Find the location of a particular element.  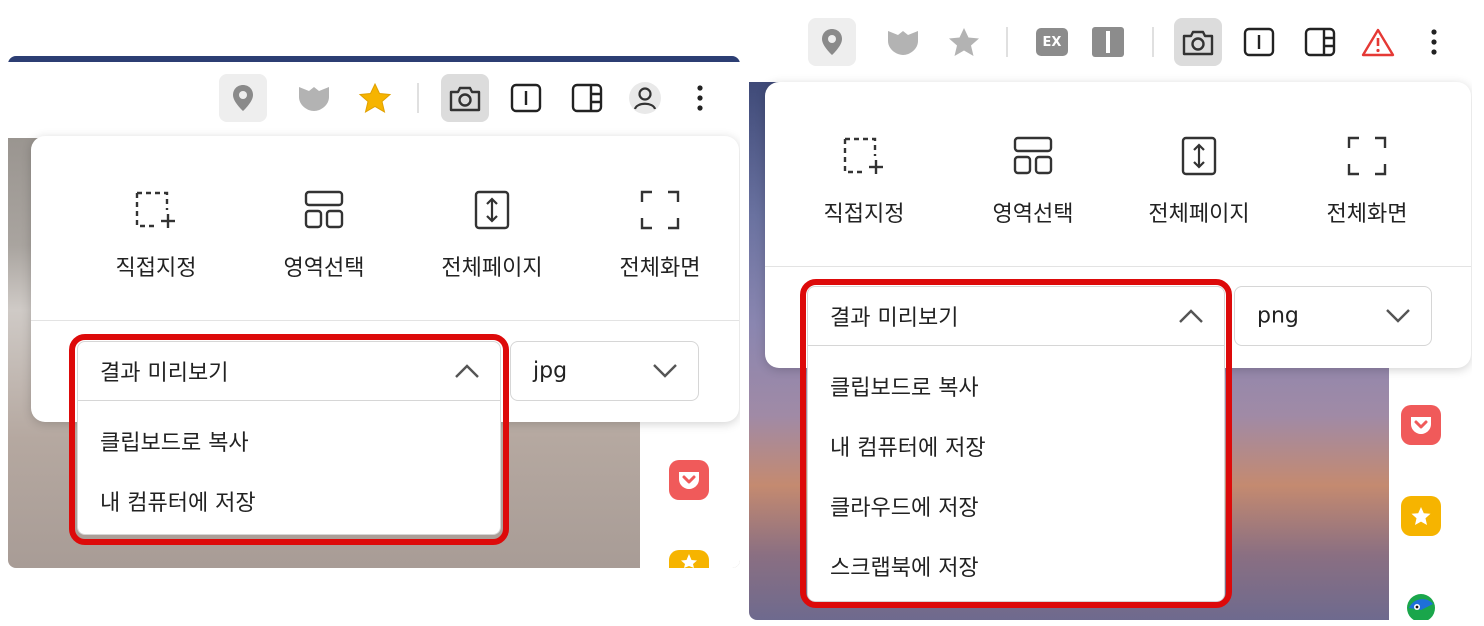

warning-button is located at coordinates (1378, 42).